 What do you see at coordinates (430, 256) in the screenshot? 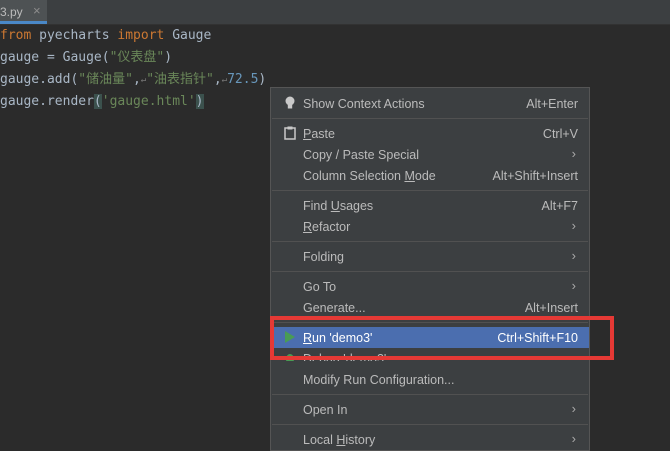
I see `menu-item-folding: Folding ›` at bounding box center [430, 256].